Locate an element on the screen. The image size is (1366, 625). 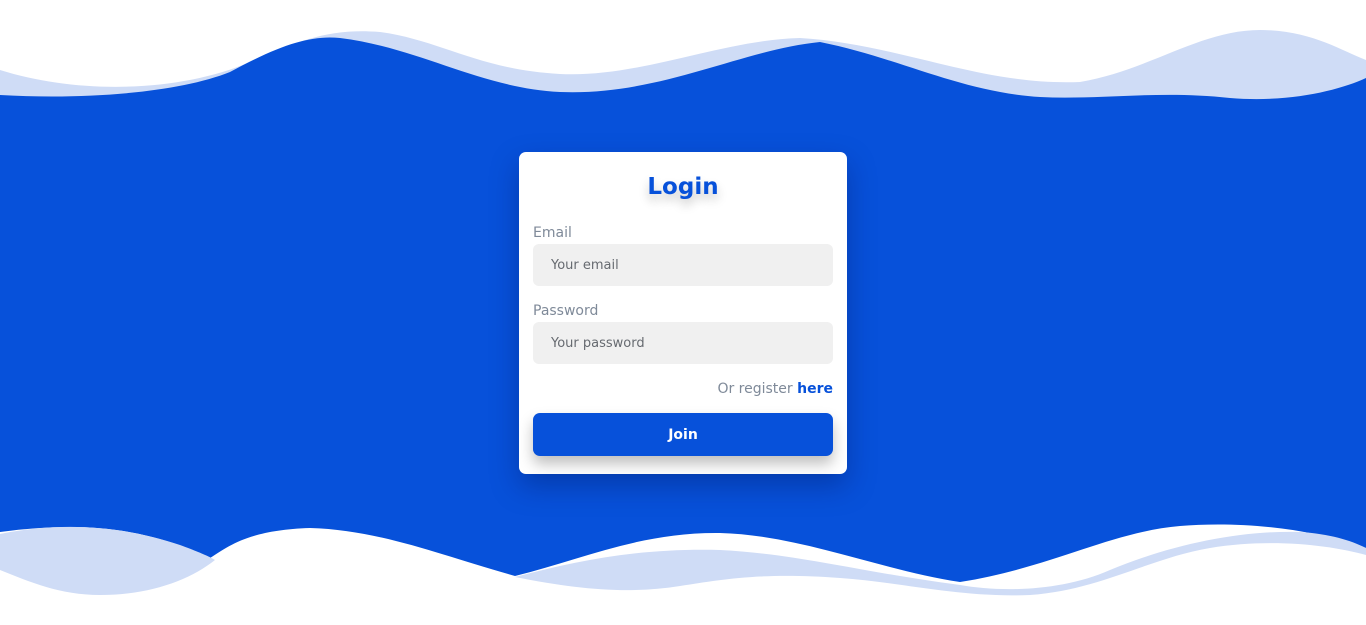
password-label: Password is located at coordinates (566, 311).